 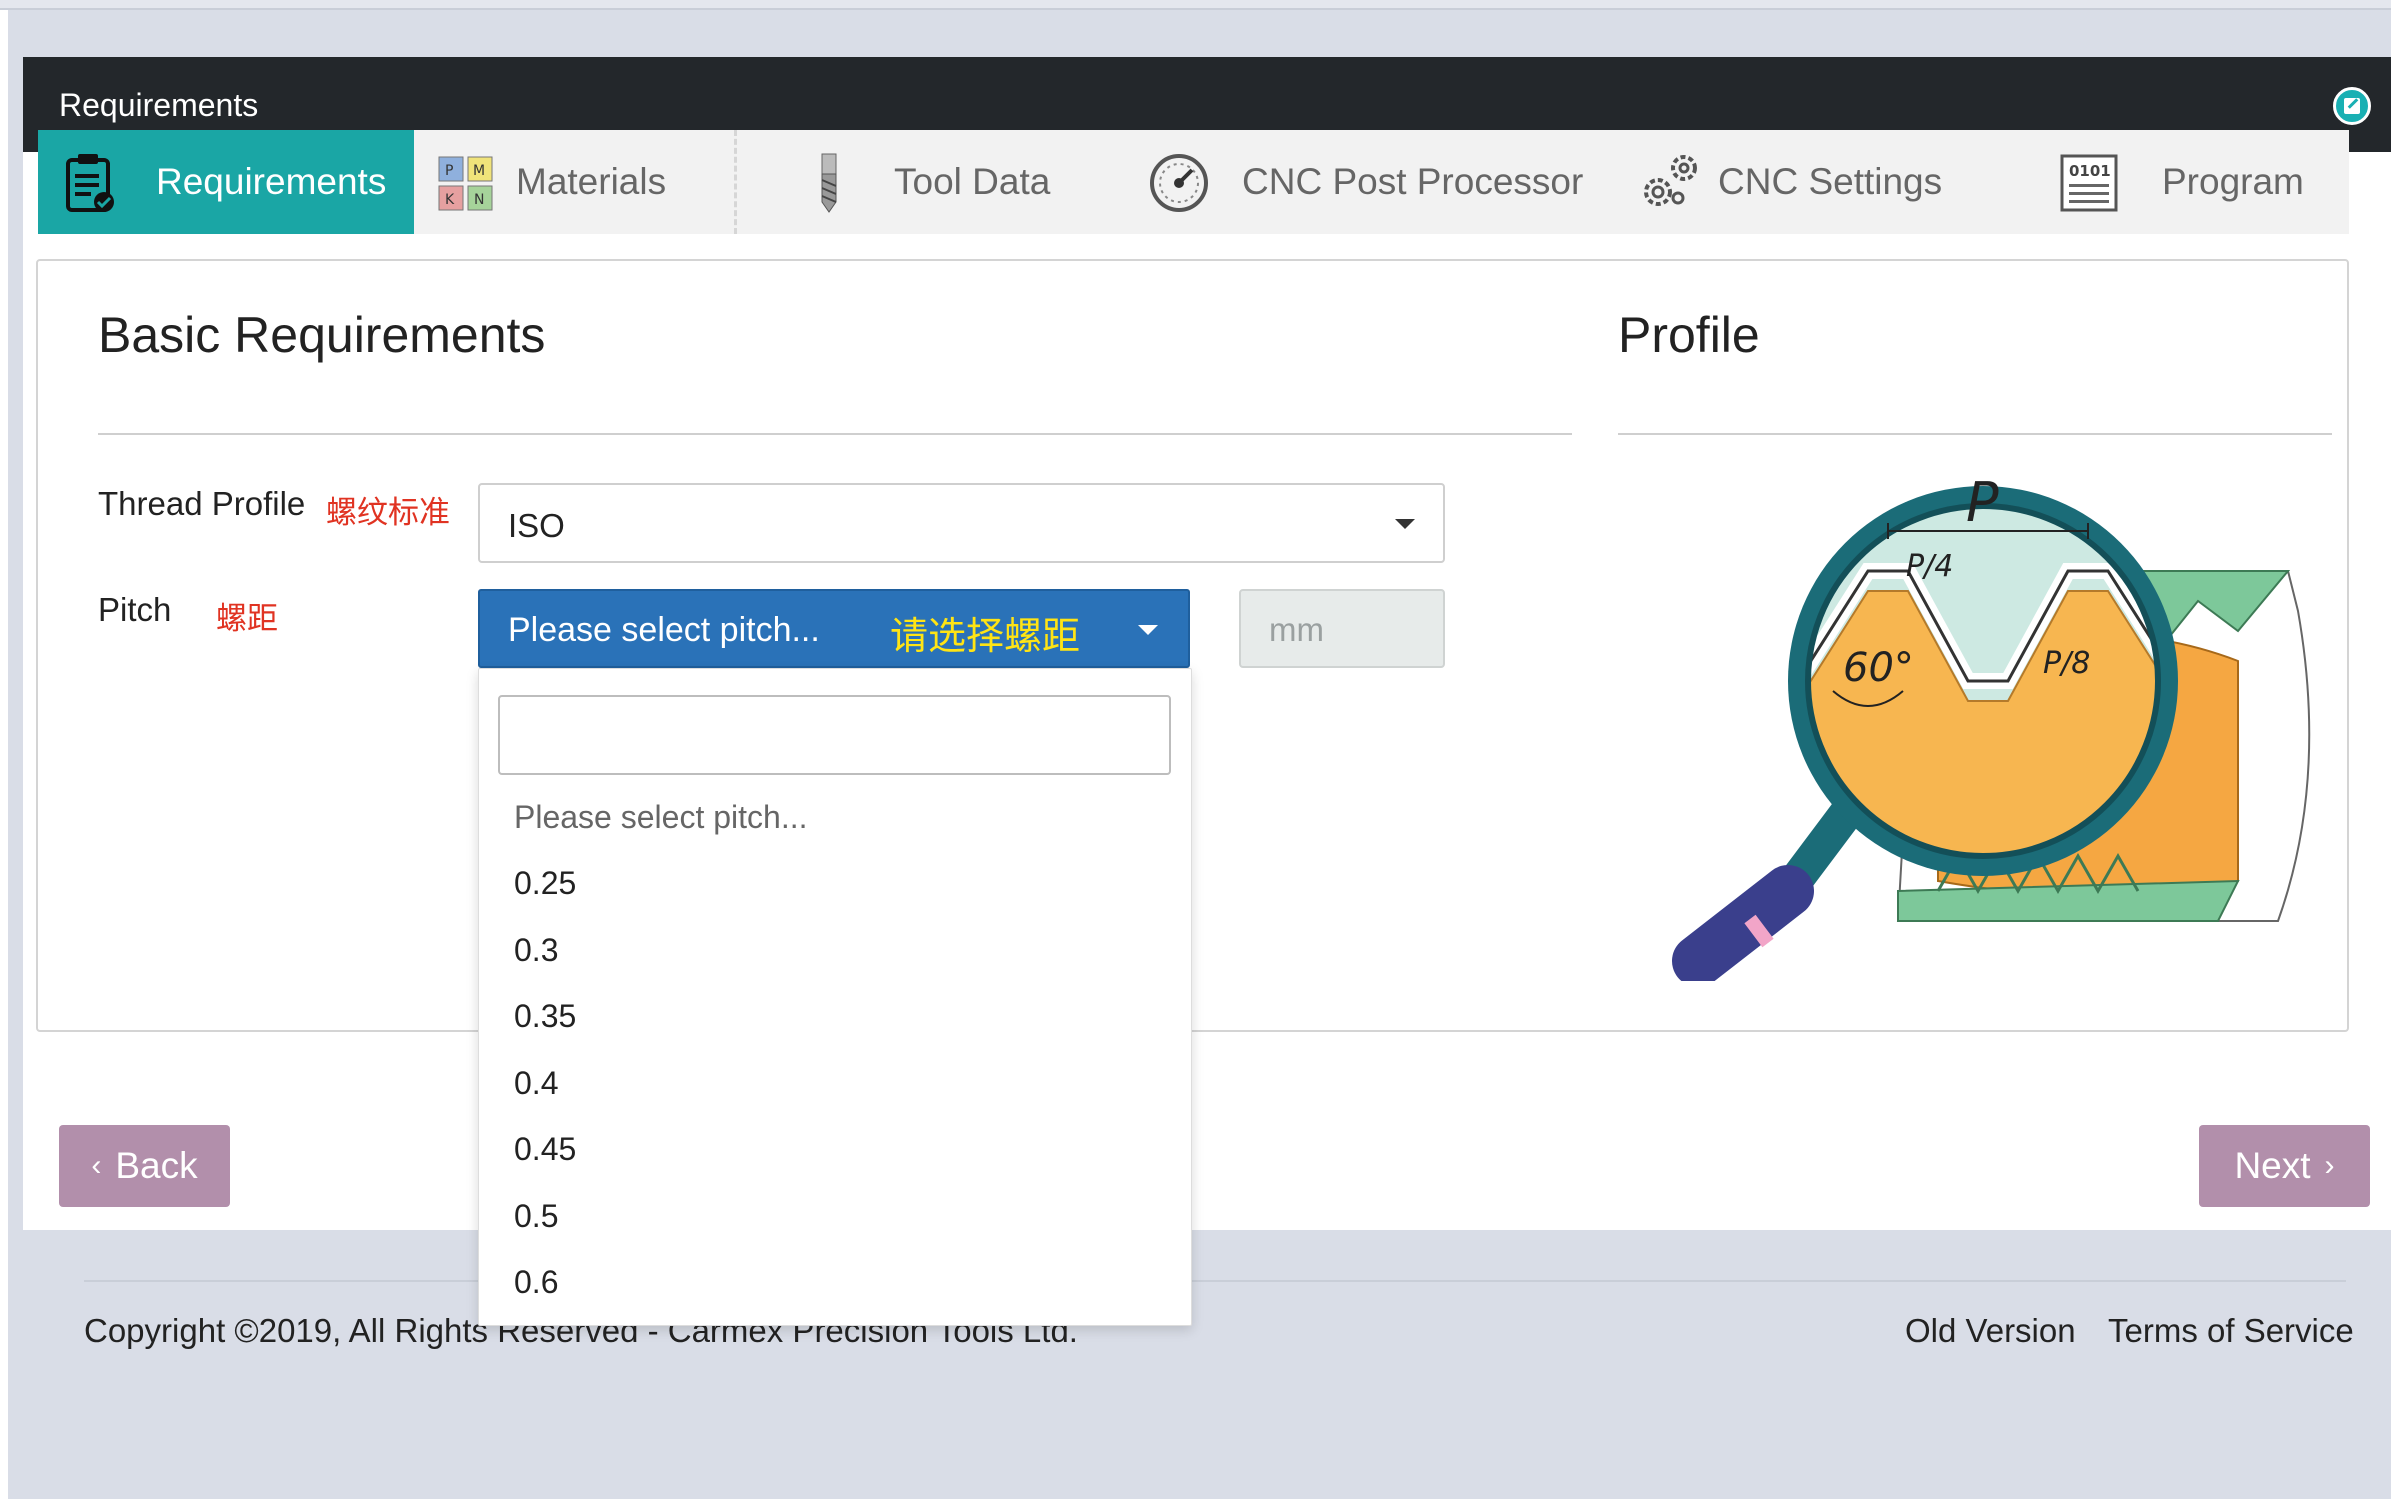 I want to click on pitch-option: 0.6, so click(x=536, y=1282).